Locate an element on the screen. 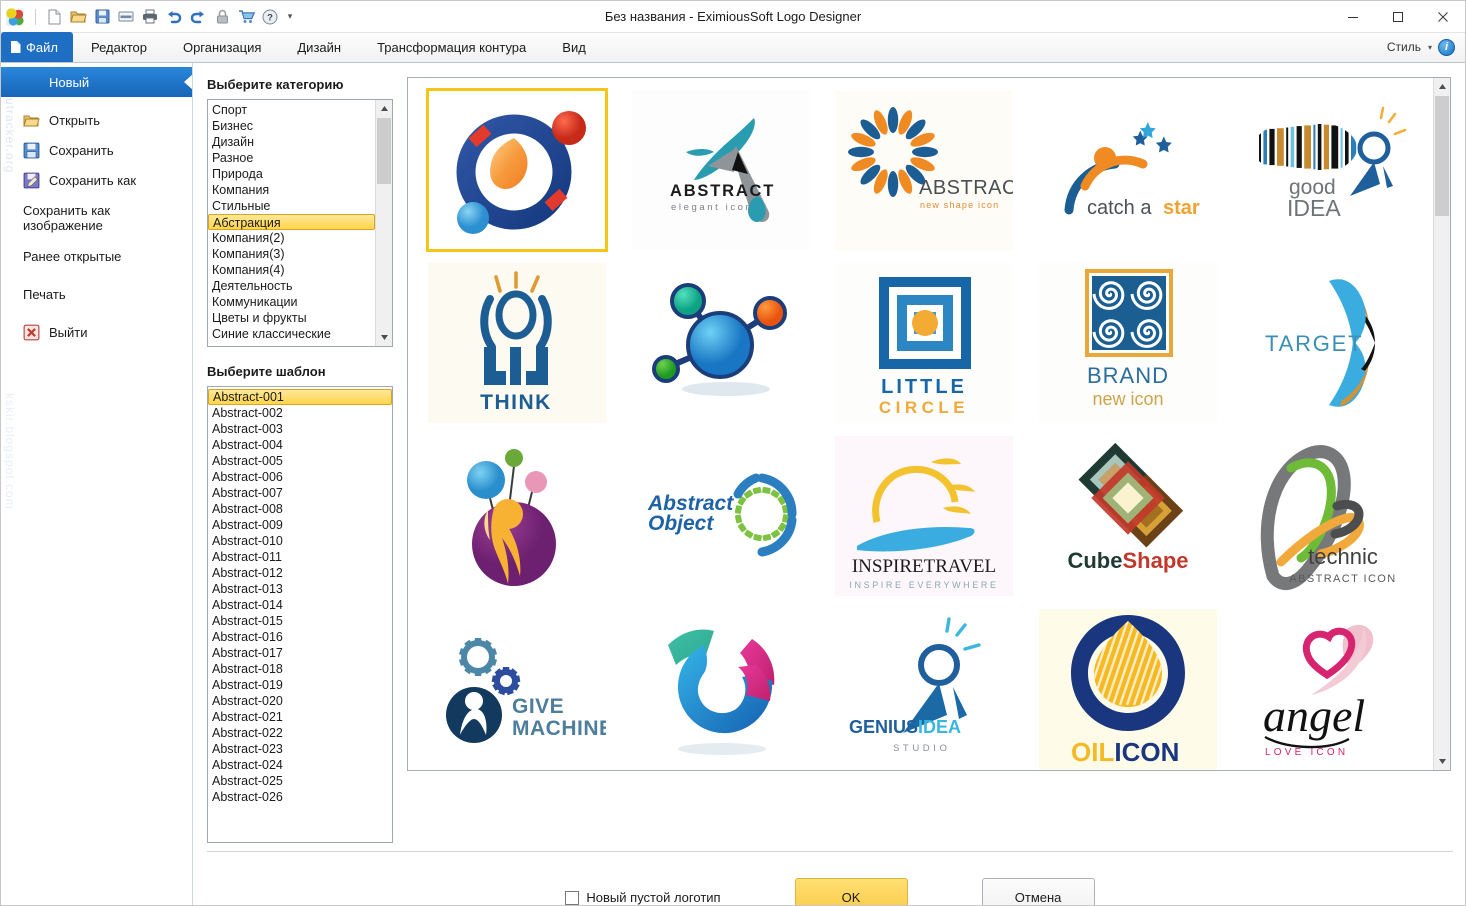  gallery-item: BRAND new icon is located at coordinates (1128, 342).